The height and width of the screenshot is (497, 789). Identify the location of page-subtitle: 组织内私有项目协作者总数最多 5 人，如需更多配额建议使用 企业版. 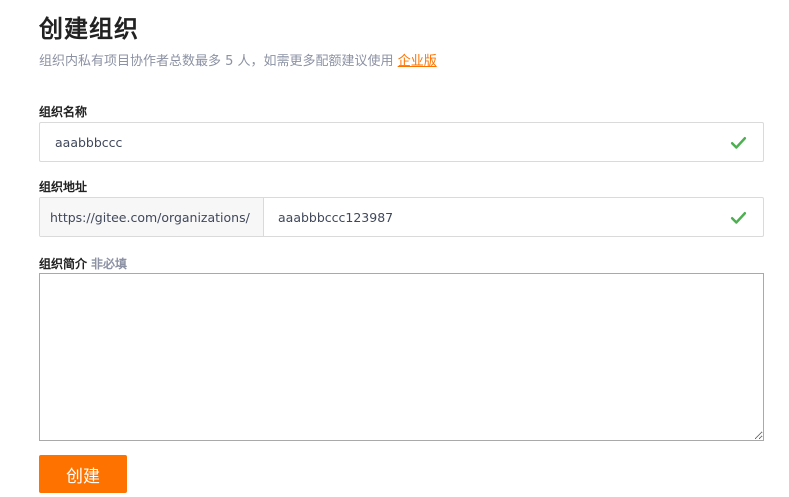
(238, 59).